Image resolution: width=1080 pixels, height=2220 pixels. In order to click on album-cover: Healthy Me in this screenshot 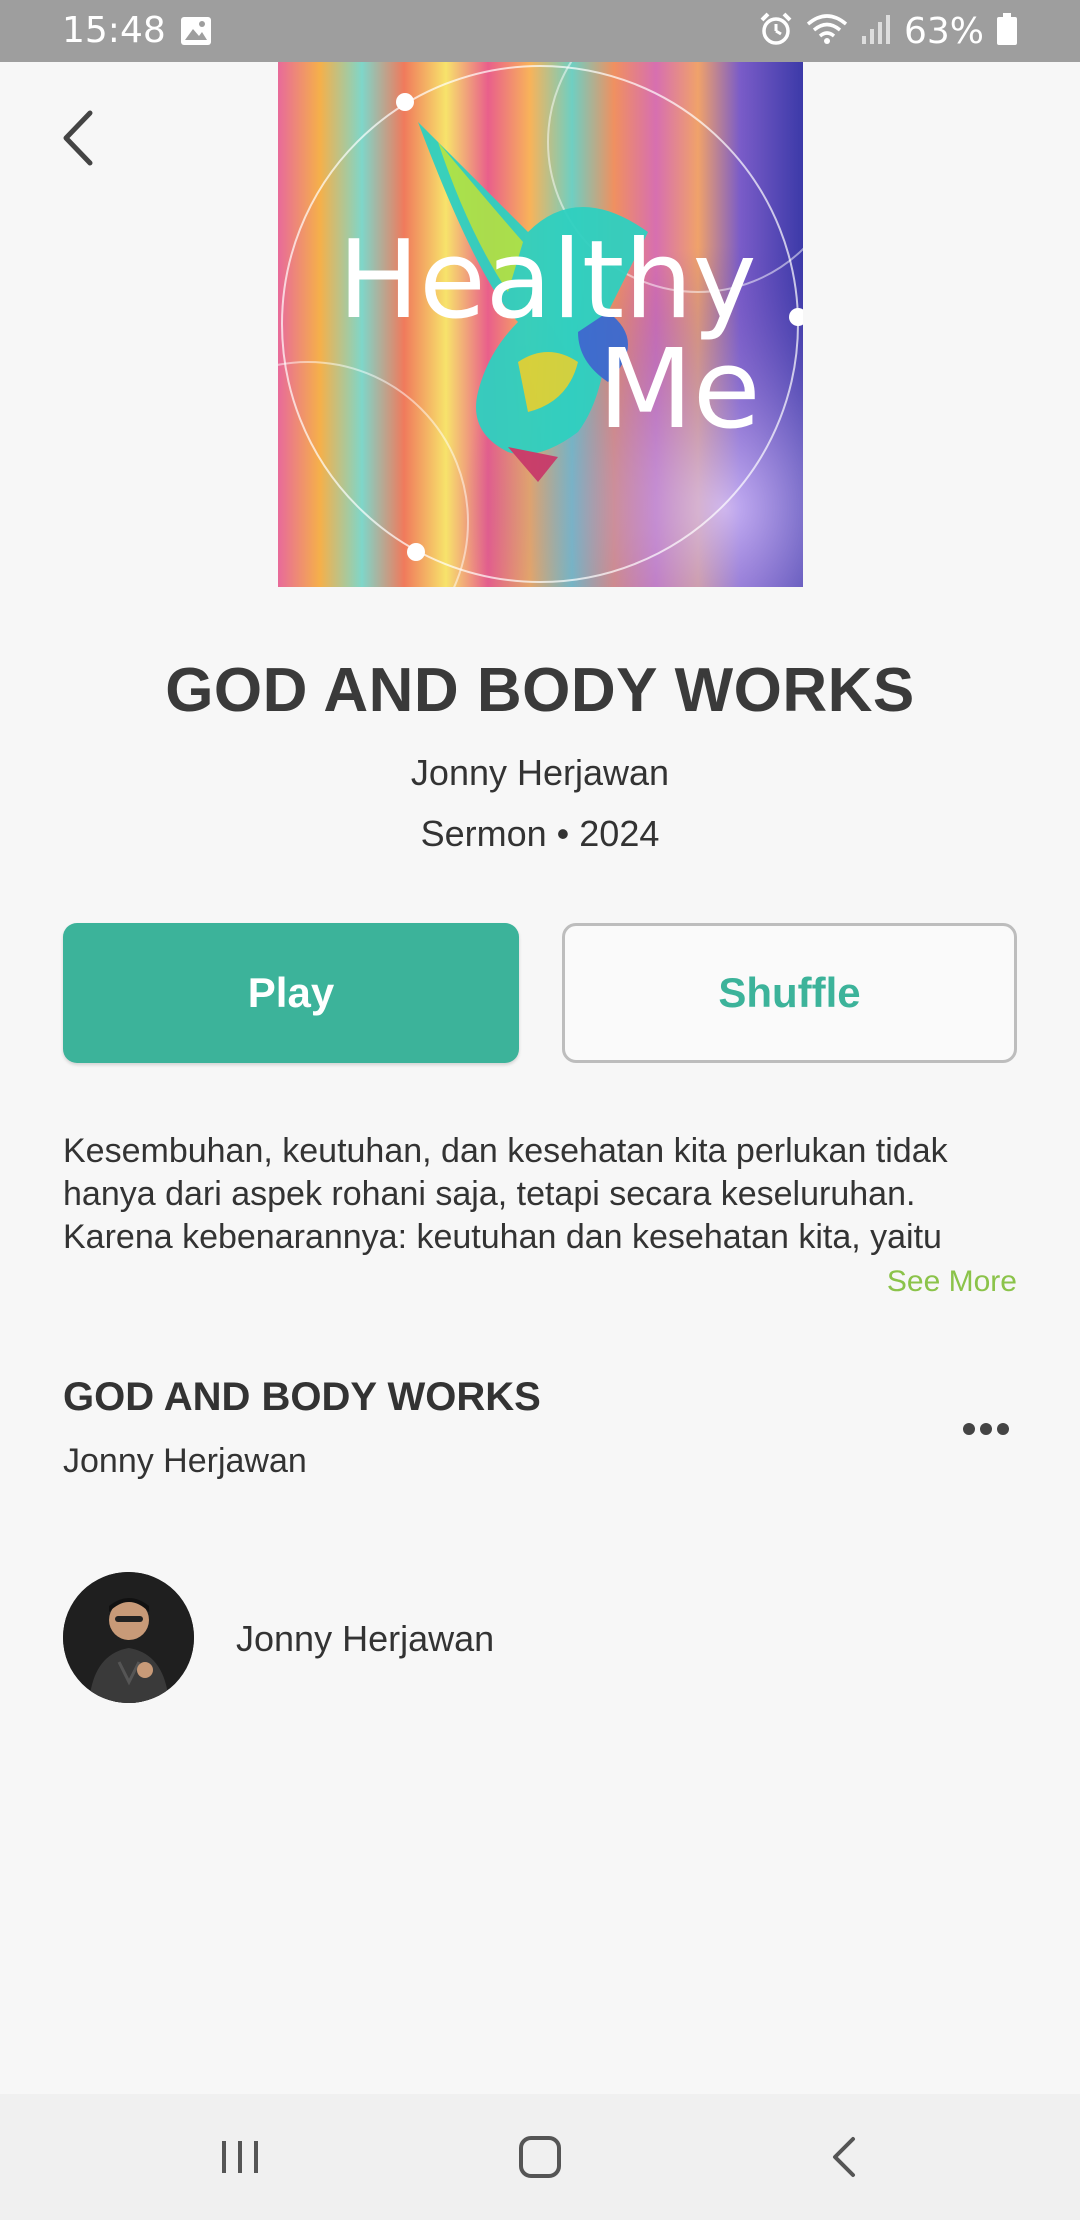, I will do `click(540, 324)`.